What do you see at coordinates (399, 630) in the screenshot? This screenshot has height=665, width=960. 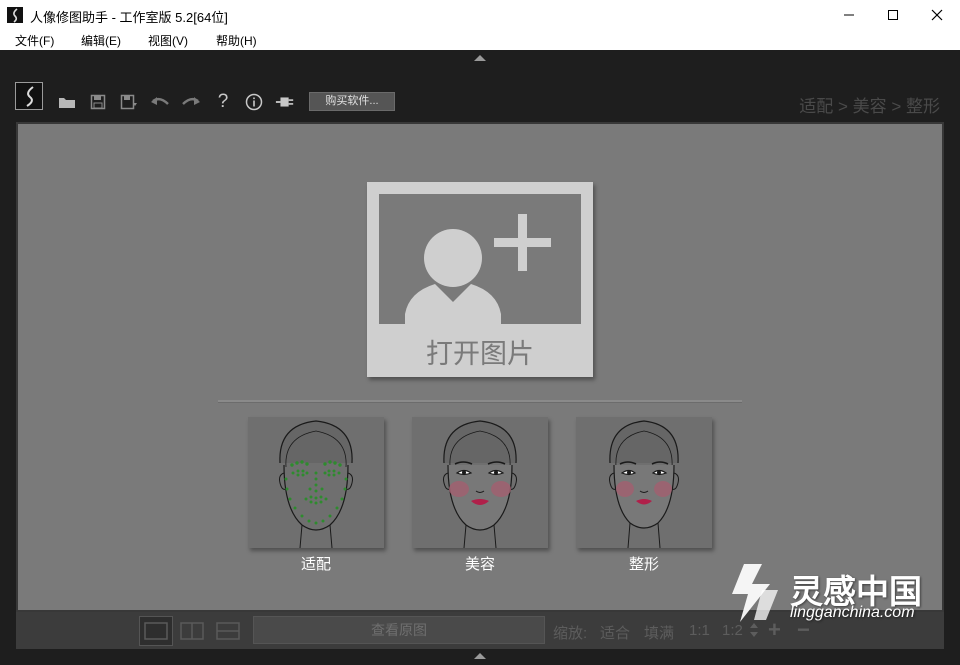 I see `view-original-button: 查看原图` at bounding box center [399, 630].